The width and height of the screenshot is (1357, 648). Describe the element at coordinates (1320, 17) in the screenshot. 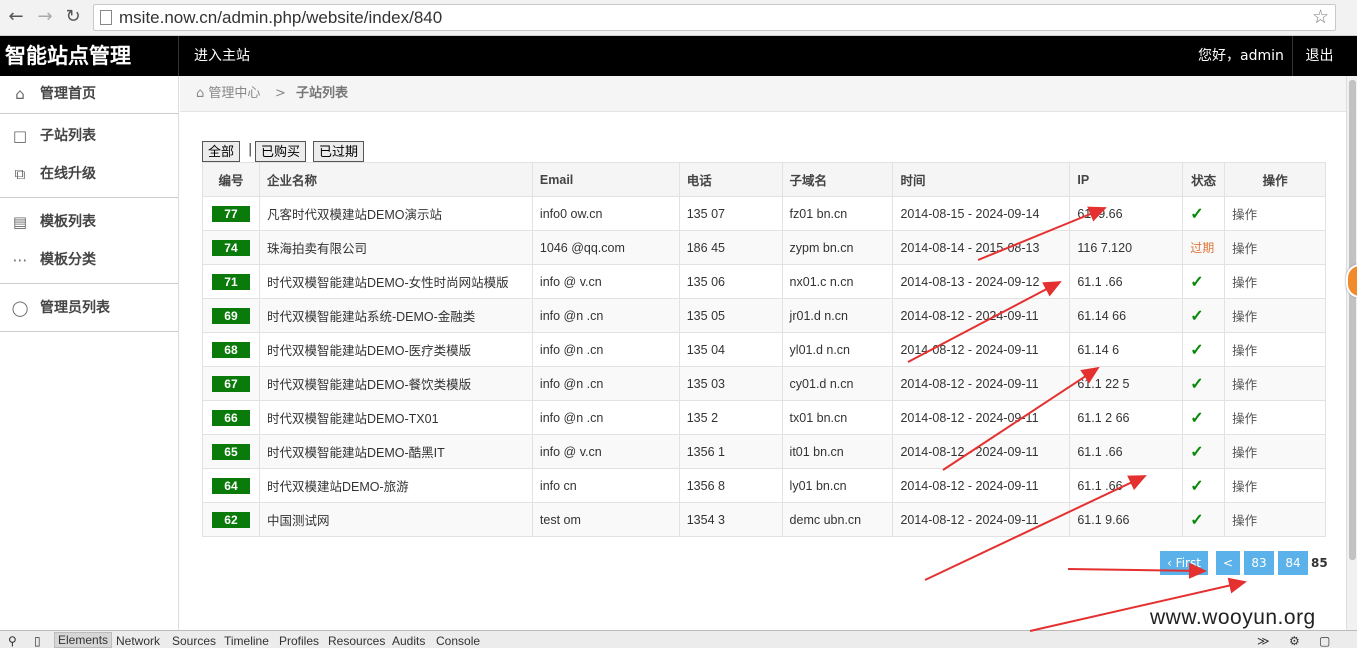

I see `bookmark-star-icon: ☆` at that location.